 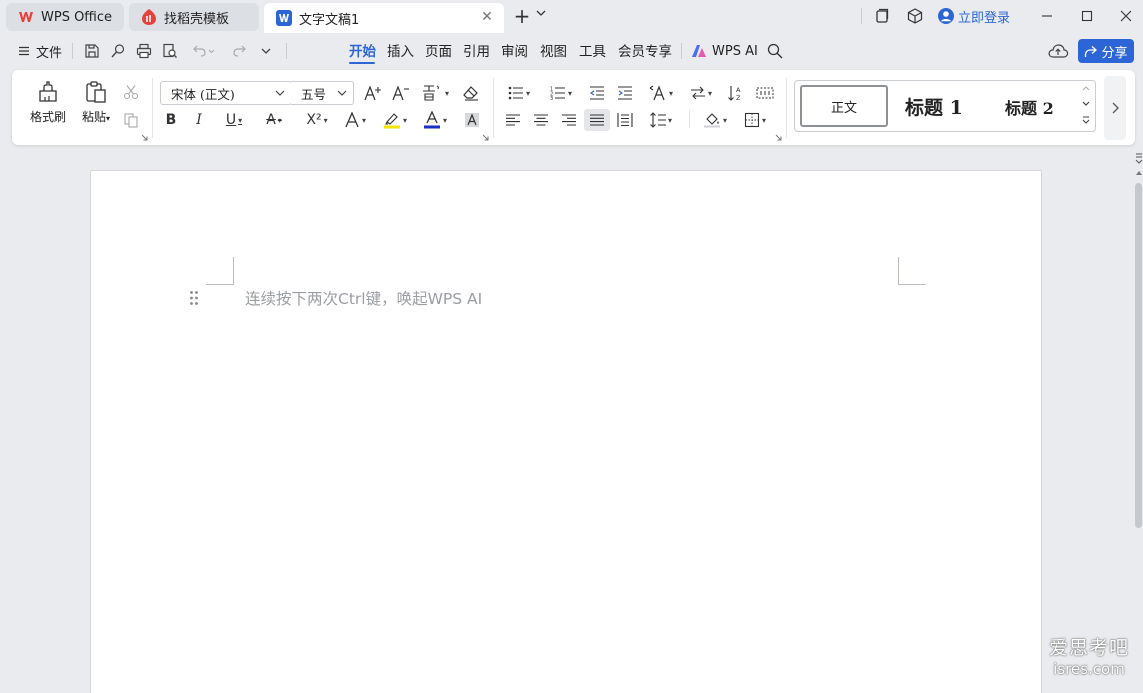 What do you see at coordinates (1086, 105) in the screenshot?
I see `styles-scroll-down-icon` at bounding box center [1086, 105].